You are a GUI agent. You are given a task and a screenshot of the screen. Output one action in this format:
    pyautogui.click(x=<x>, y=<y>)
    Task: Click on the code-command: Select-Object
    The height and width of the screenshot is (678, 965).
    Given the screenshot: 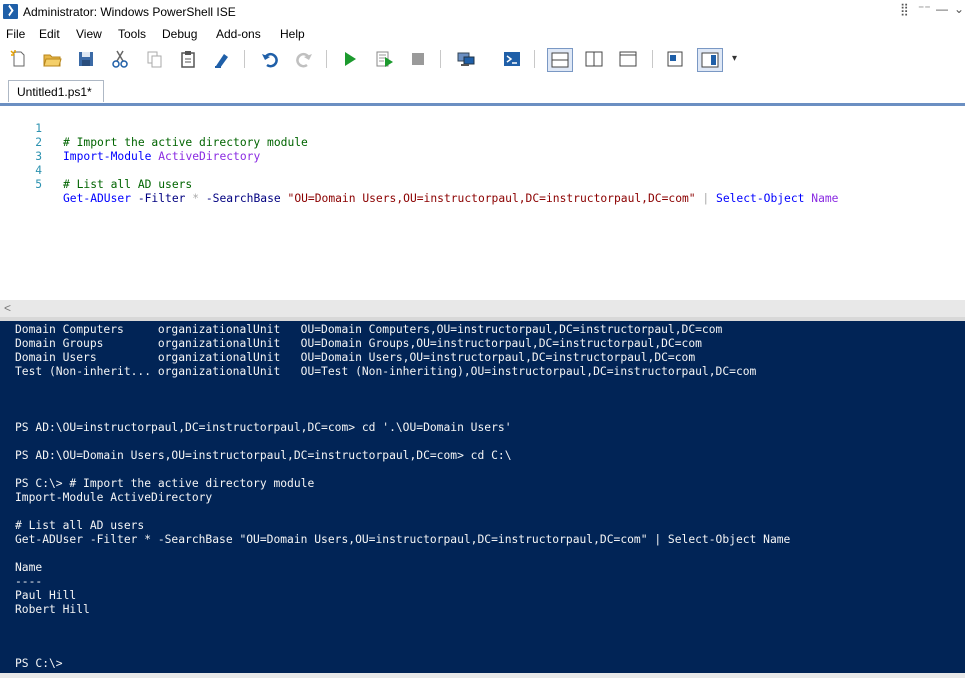 What is the action you would take?
    pyautogui.click(x=760, y=198)
    